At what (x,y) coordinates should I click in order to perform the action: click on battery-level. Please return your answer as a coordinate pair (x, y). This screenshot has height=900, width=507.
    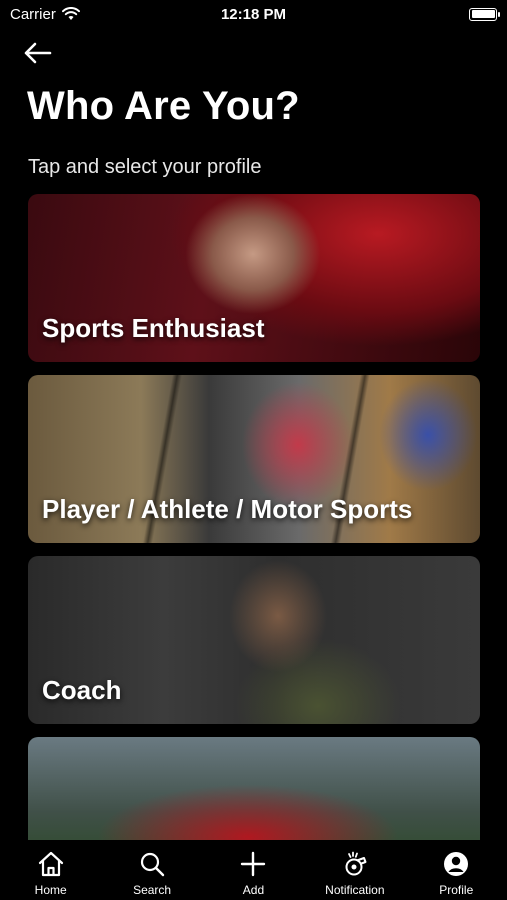
    Looking at the image, I should click on (483, 14).